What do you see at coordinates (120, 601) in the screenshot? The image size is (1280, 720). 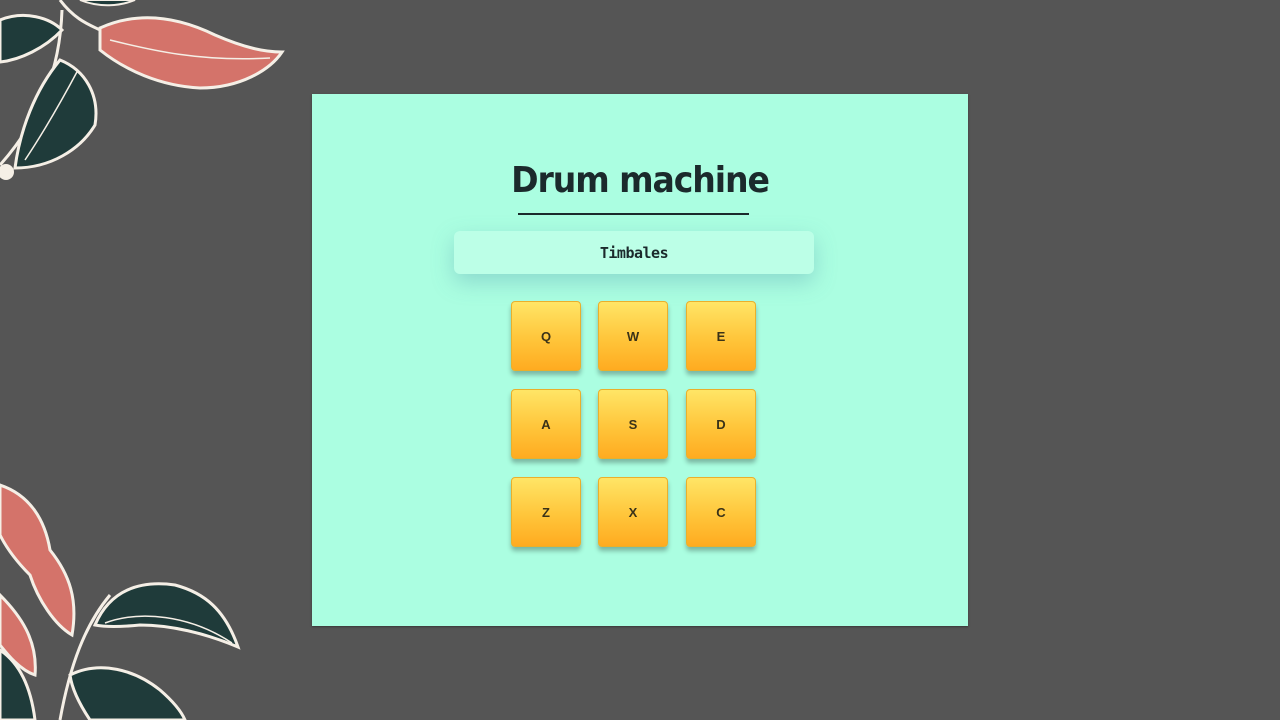 I see `leaf-decoration-bottom` at bounding box center [120, 601].